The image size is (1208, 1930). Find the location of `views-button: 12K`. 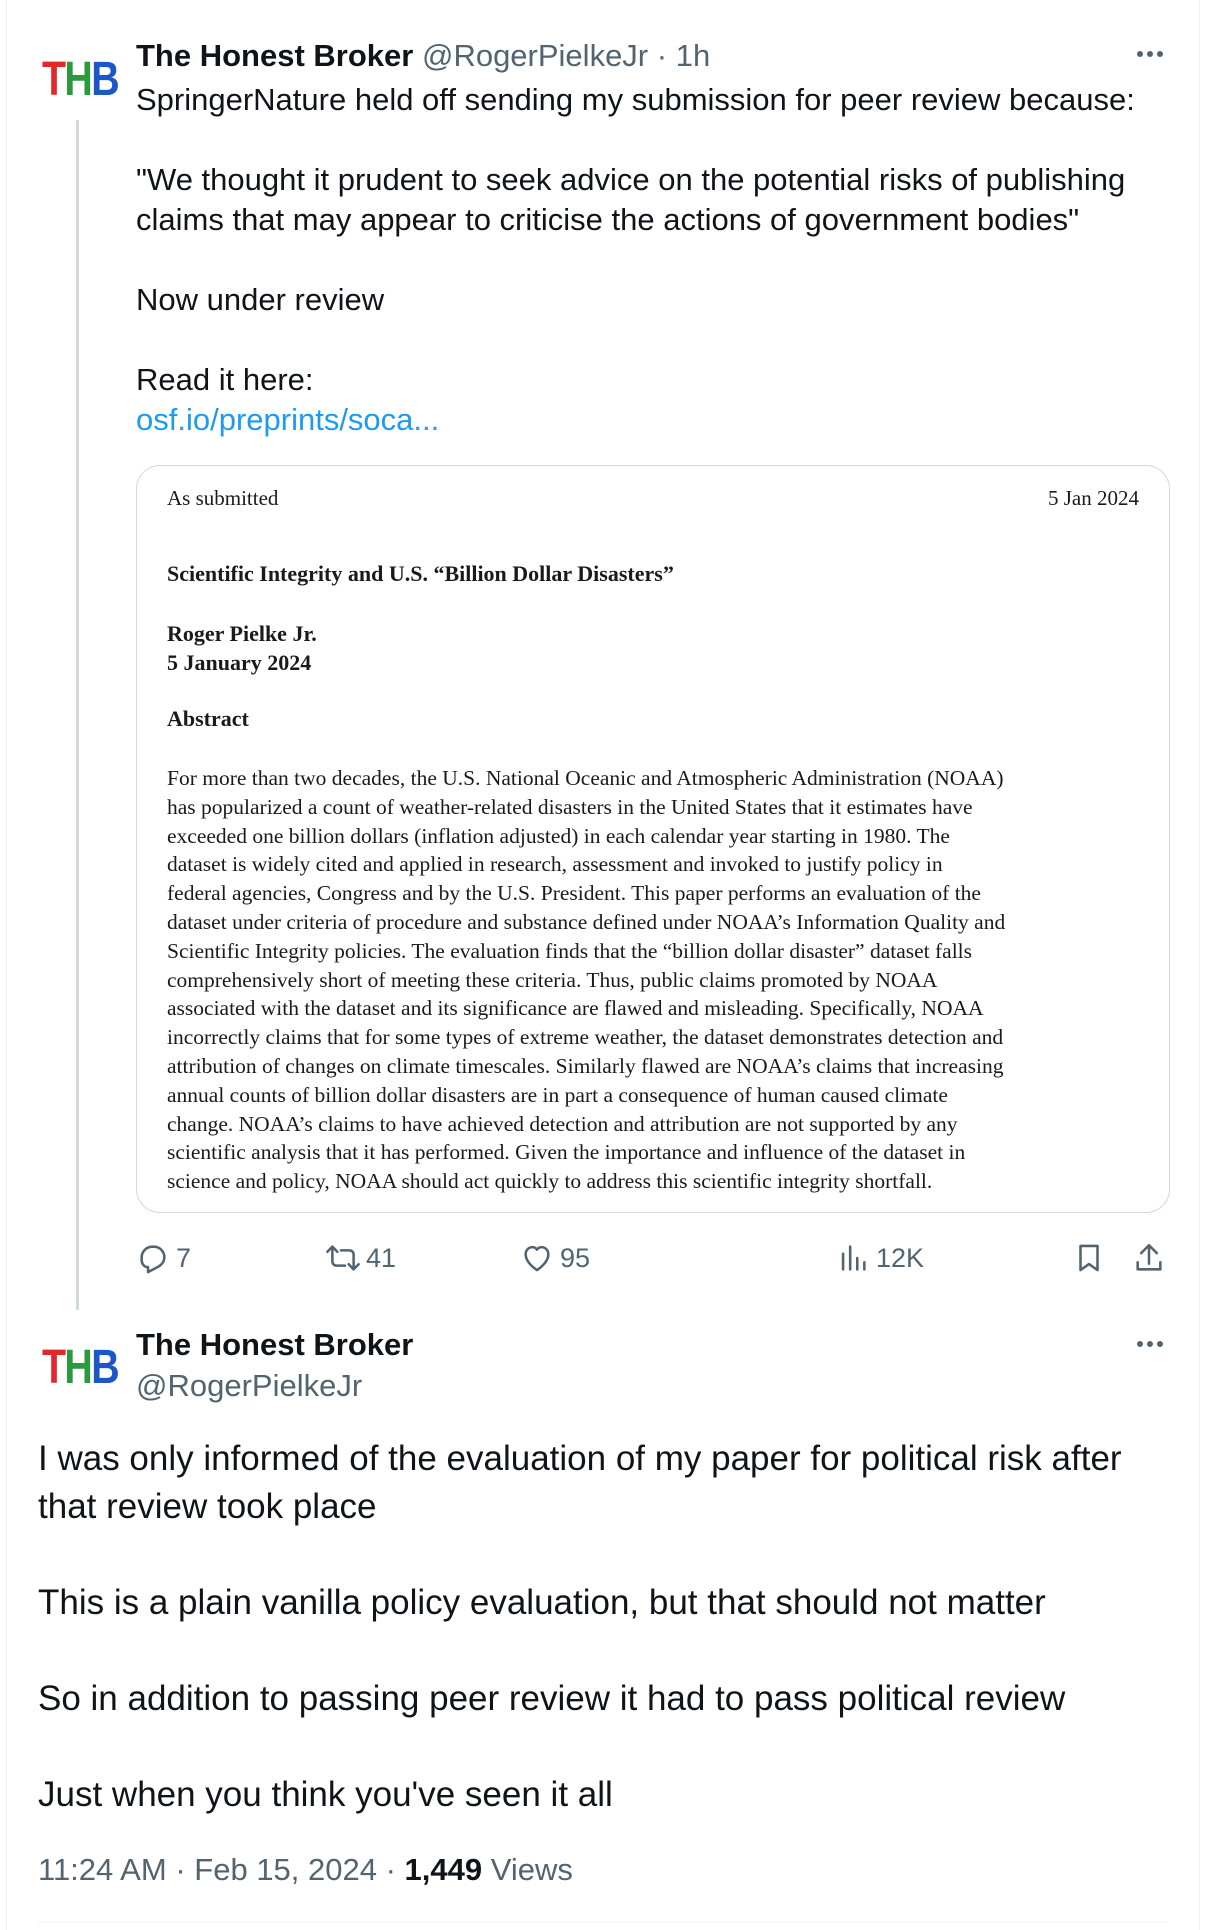

views-button: 12K is located at coordinates (880, 1258).